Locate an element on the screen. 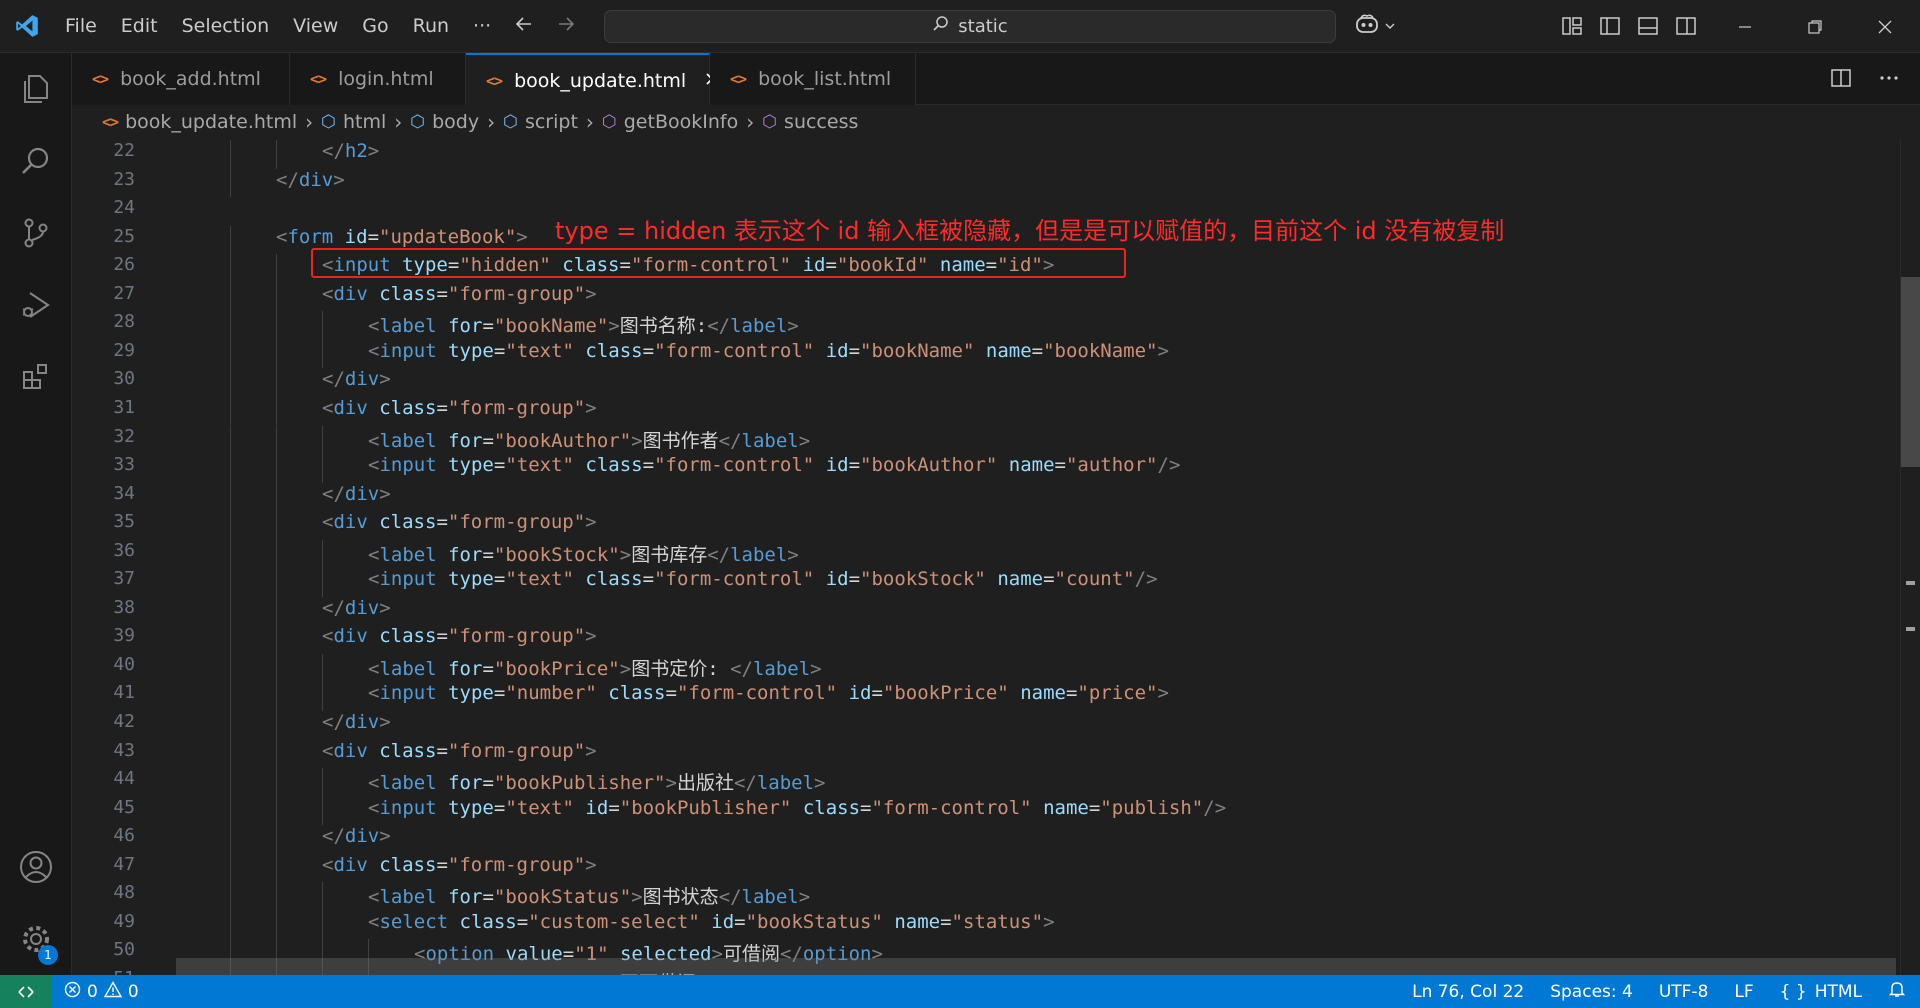  tab-book-list: <> book_list.html is located at coordinates (813, 79).